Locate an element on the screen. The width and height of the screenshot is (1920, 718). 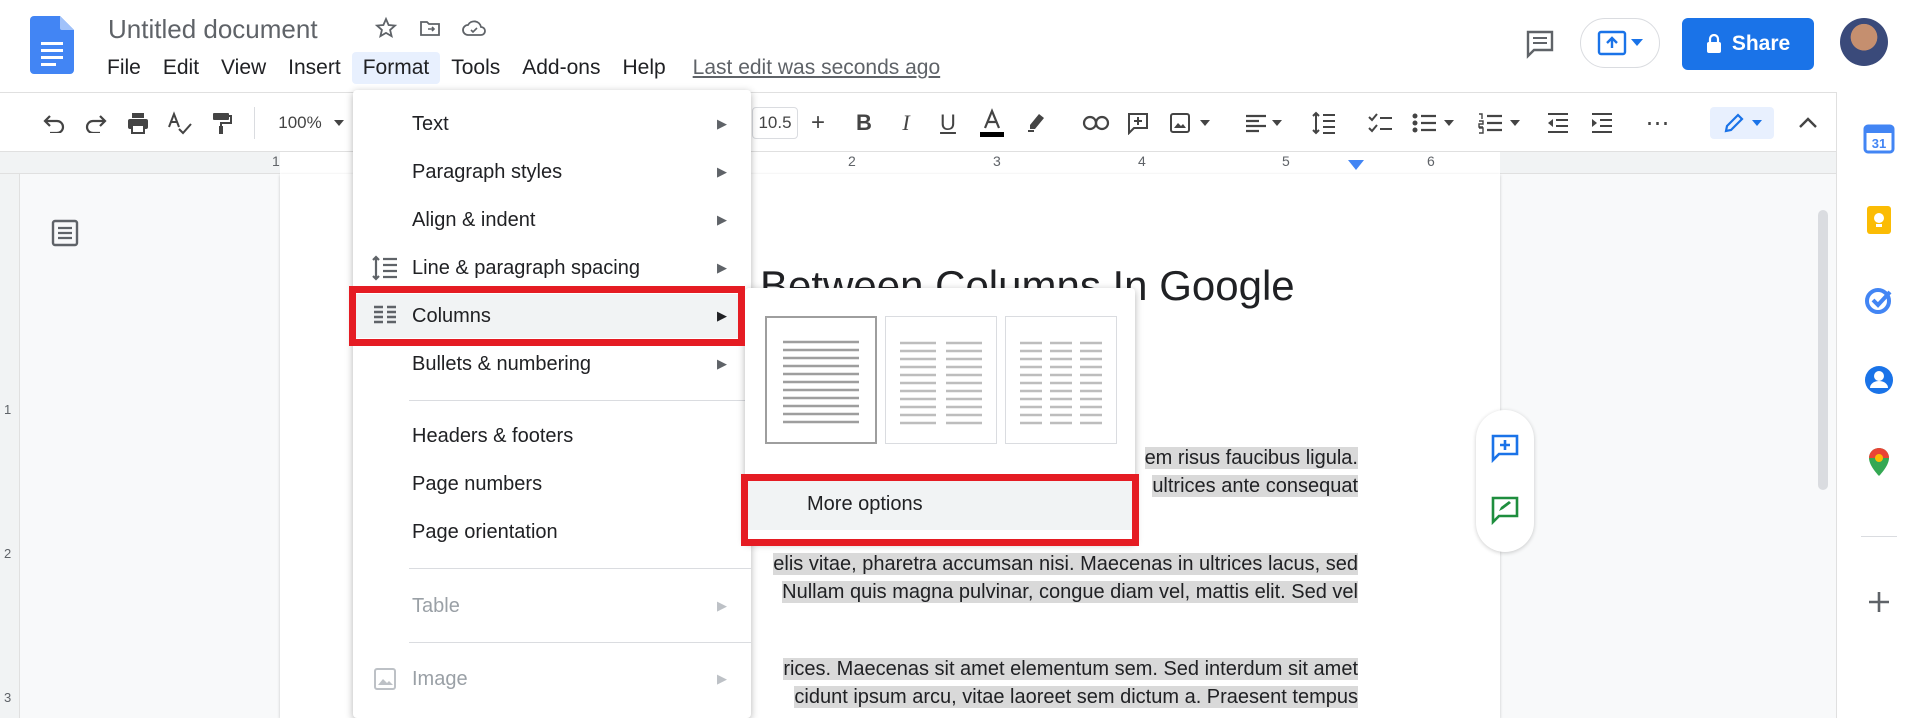
align-left-icon is located at coordinates (1256, 123).